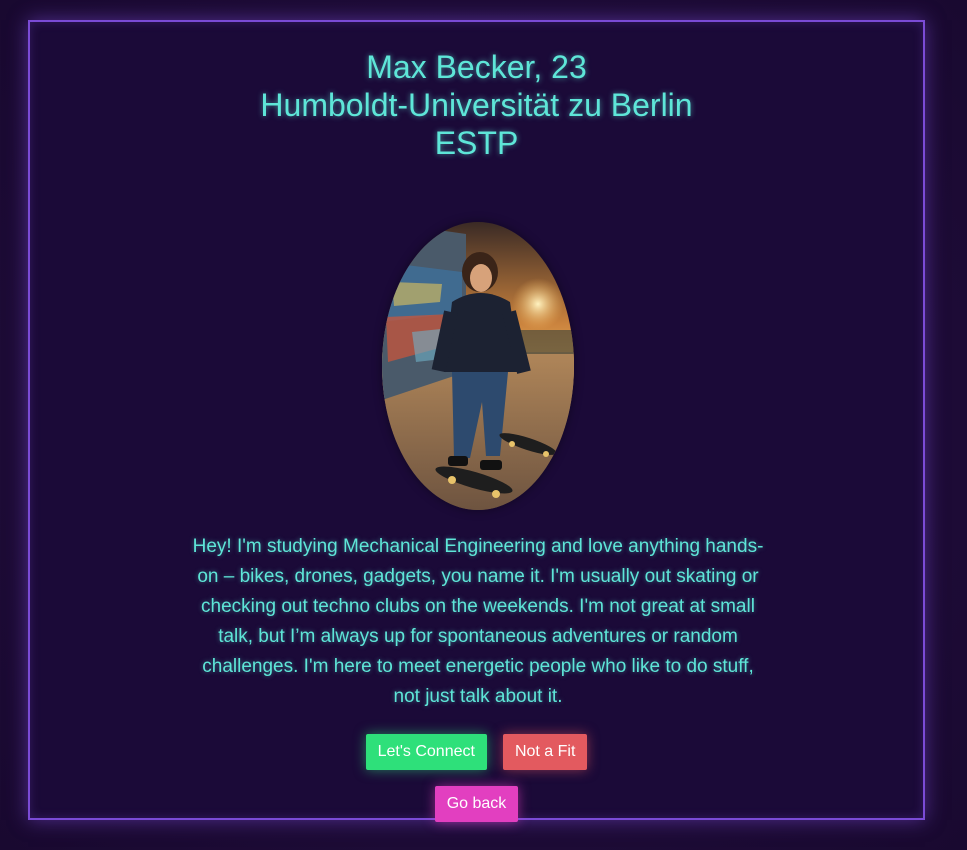 The width and height of the screenshot is (967, 850). I want to click on profile-photo-illustration, so click(478, 366).